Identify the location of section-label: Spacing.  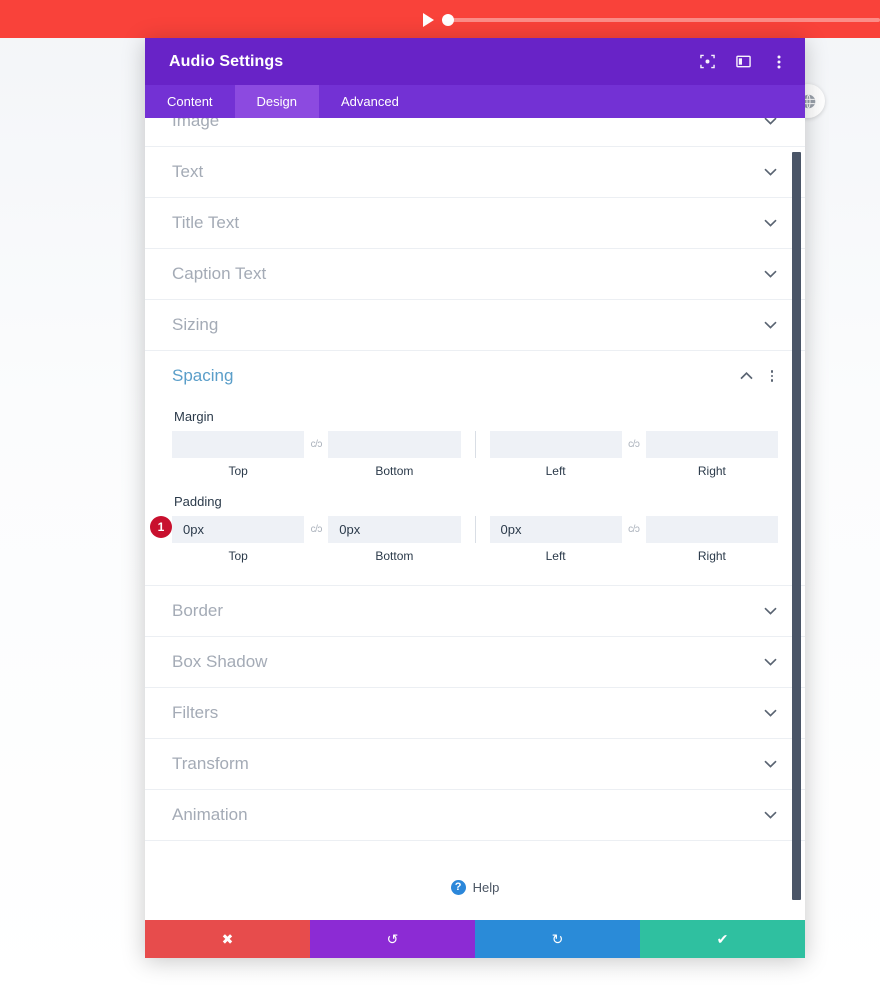
(203, 375).